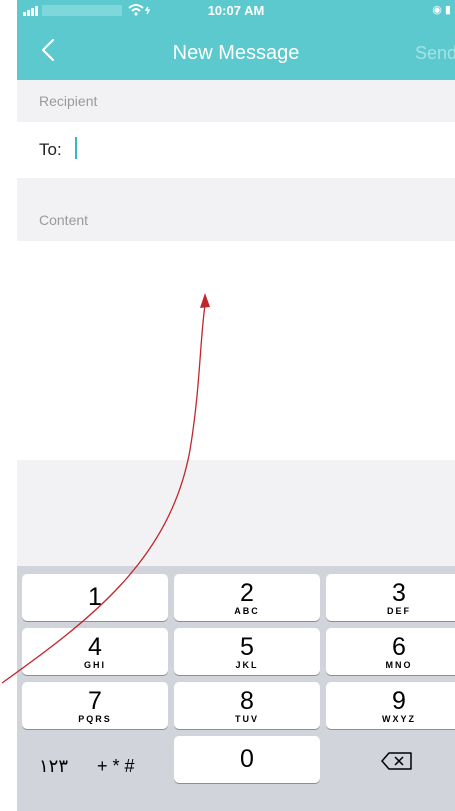 The width and height of the screenshot is (455, 811). What do you see at coordinates (95, 647) in the screenshot?
I see `key-digit: 4` at bounding box center [95, 647].